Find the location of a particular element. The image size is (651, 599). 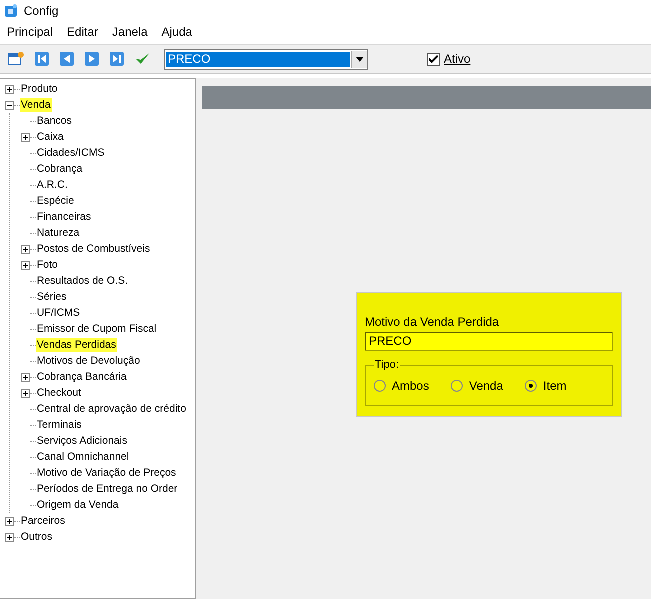

tree-item: Bancos is located at coordinates (55, 121).